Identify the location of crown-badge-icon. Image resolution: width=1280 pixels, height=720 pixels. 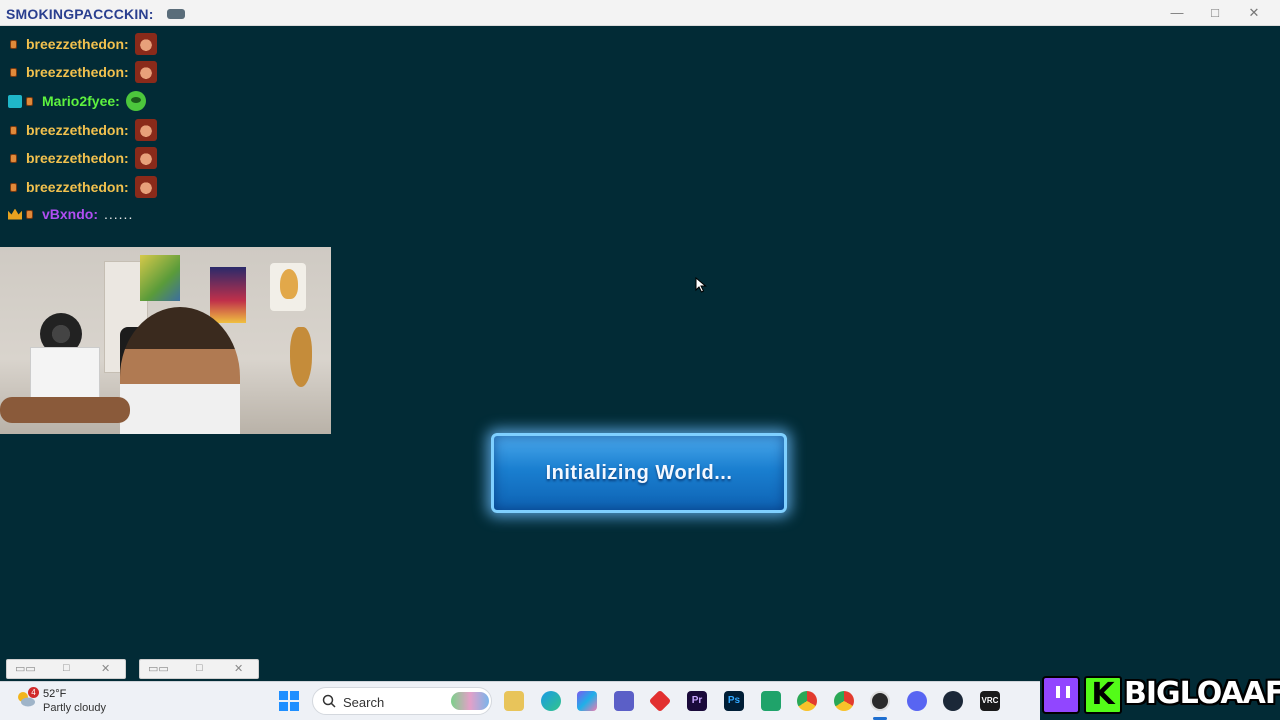
(15, 214).